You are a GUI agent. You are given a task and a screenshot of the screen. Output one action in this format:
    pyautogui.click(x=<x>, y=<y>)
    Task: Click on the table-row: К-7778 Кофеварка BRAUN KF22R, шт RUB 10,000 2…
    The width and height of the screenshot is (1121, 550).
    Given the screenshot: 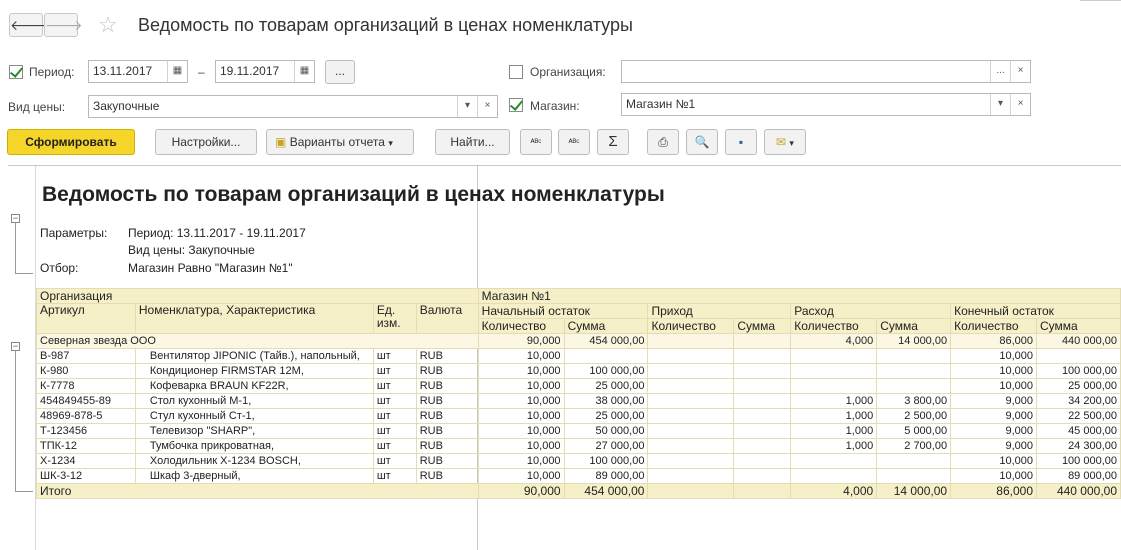 What is the action you would take?
    pyautogui.click(x=578, y=386)
    